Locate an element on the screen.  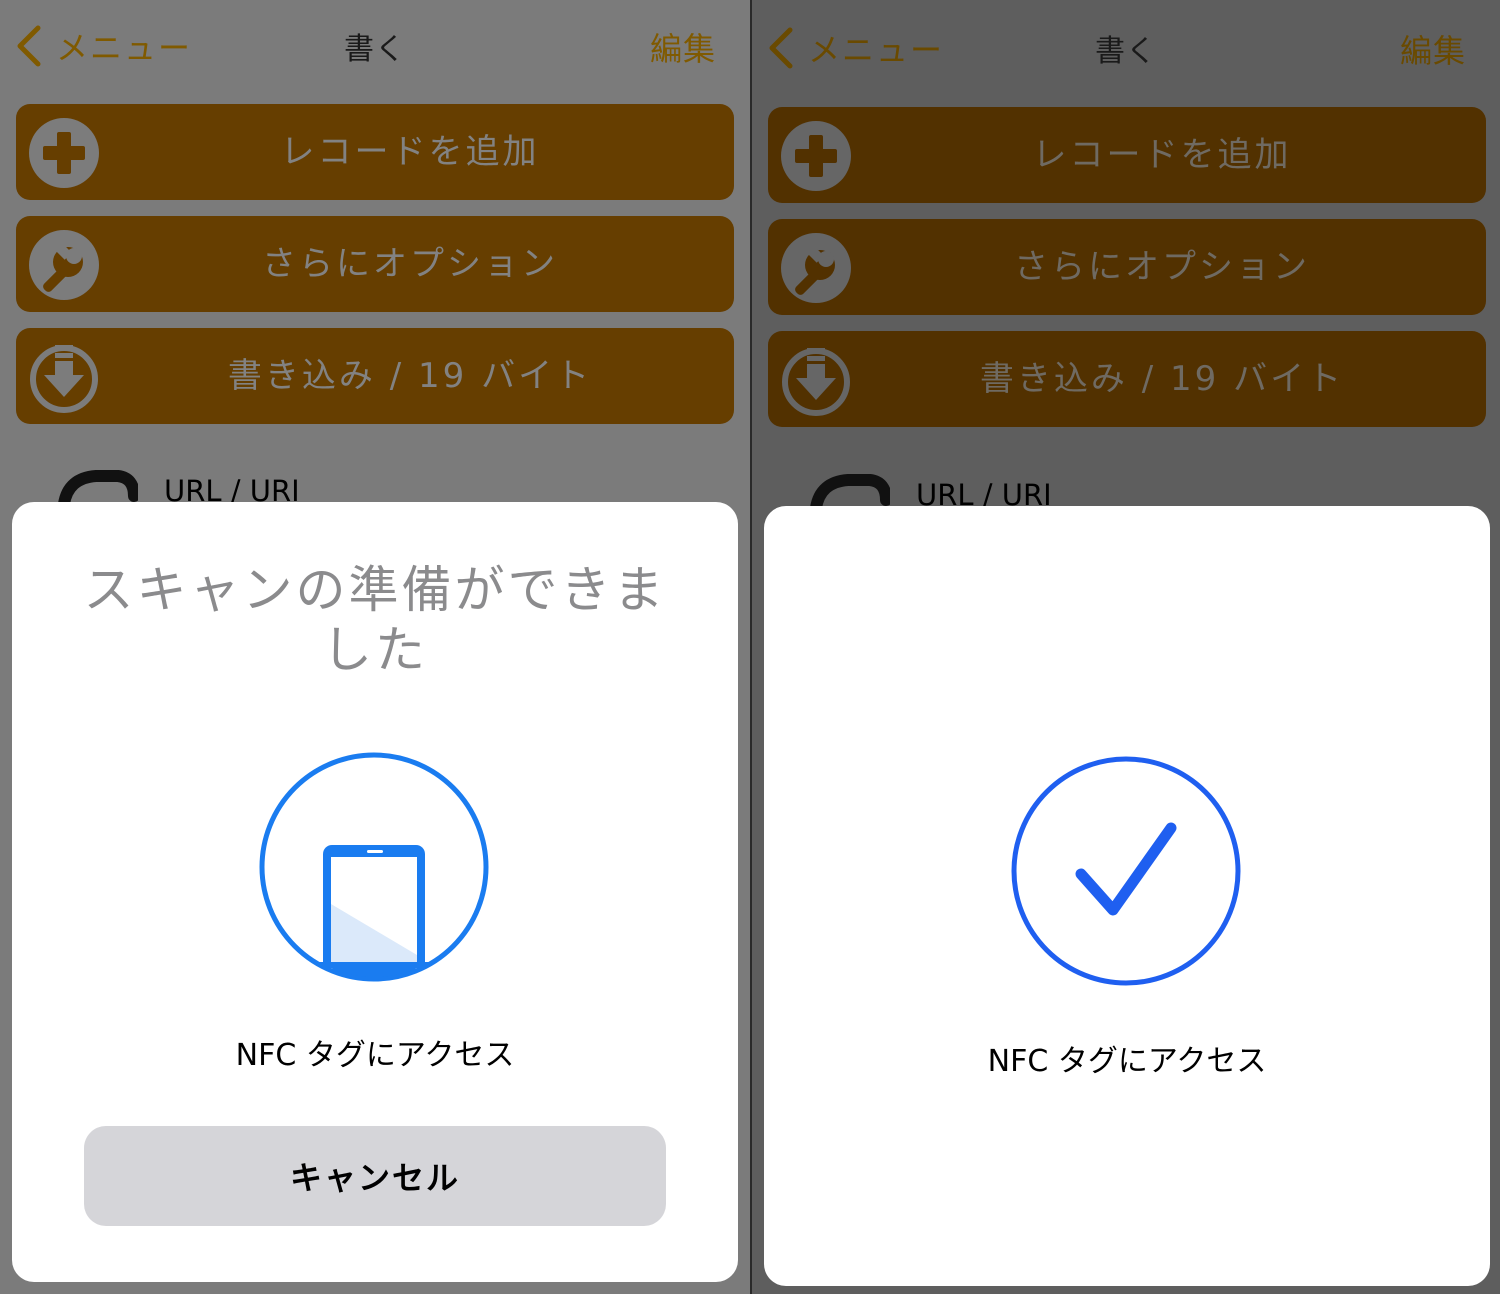
checkmark-circle-icon is located at coordinates (1126, 871).